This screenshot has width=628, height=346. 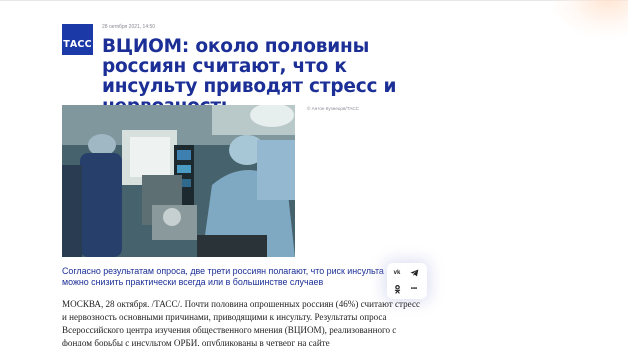 I want to click on telegram-icon, so click(x=414, y=273).